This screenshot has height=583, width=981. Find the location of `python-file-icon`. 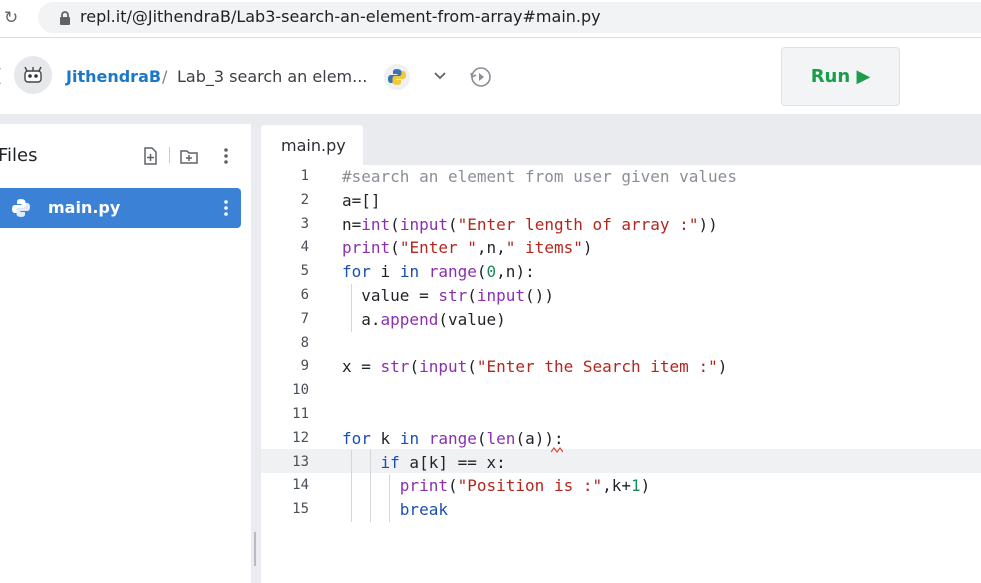

python-file-icon is located at coordinates (21, 208).